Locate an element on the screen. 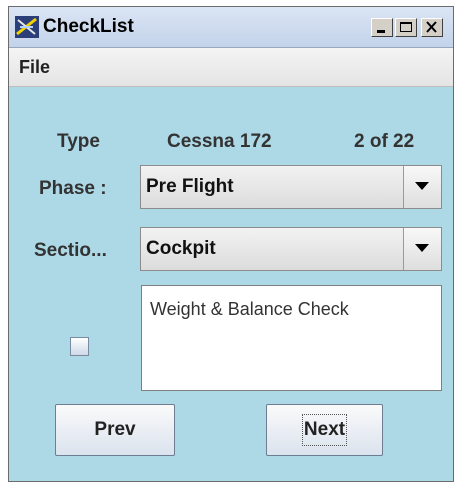  maximize-icon is located at coordinates (406, 27).